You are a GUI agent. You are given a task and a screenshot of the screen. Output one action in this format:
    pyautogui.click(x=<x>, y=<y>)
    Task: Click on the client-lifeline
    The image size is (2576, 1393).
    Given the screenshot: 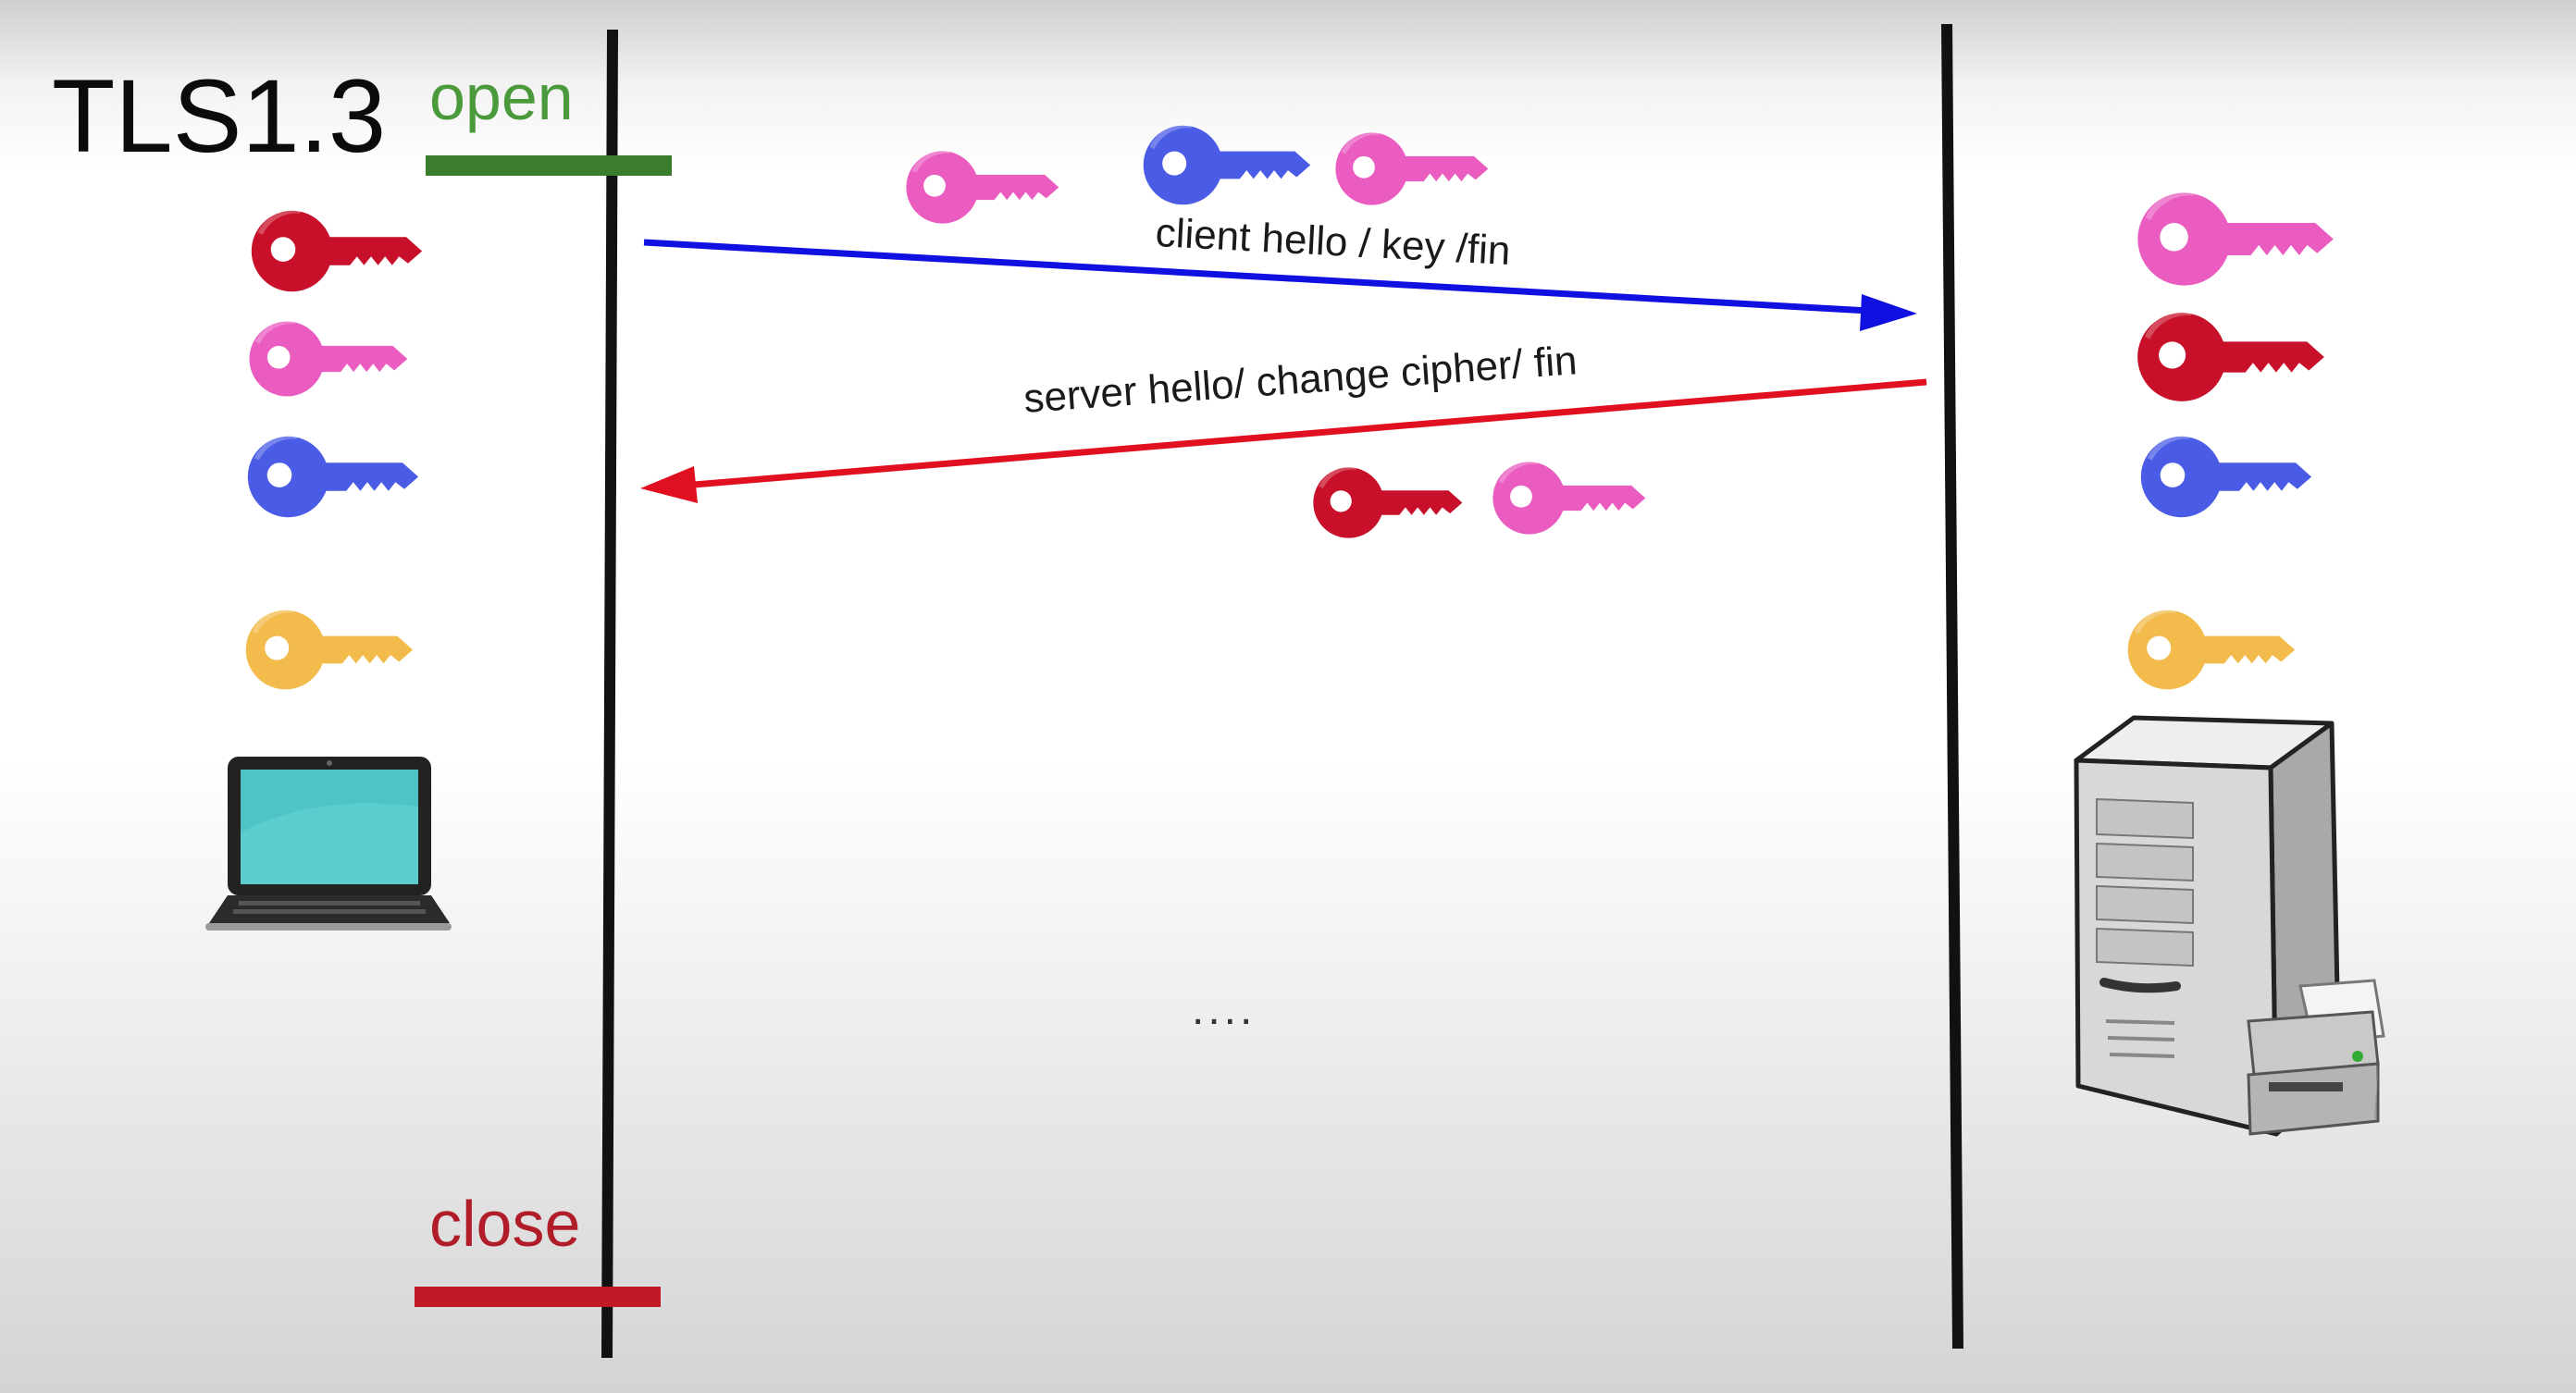 What is the action you would take?
    pyautogui.click(x=610, y=694)
    